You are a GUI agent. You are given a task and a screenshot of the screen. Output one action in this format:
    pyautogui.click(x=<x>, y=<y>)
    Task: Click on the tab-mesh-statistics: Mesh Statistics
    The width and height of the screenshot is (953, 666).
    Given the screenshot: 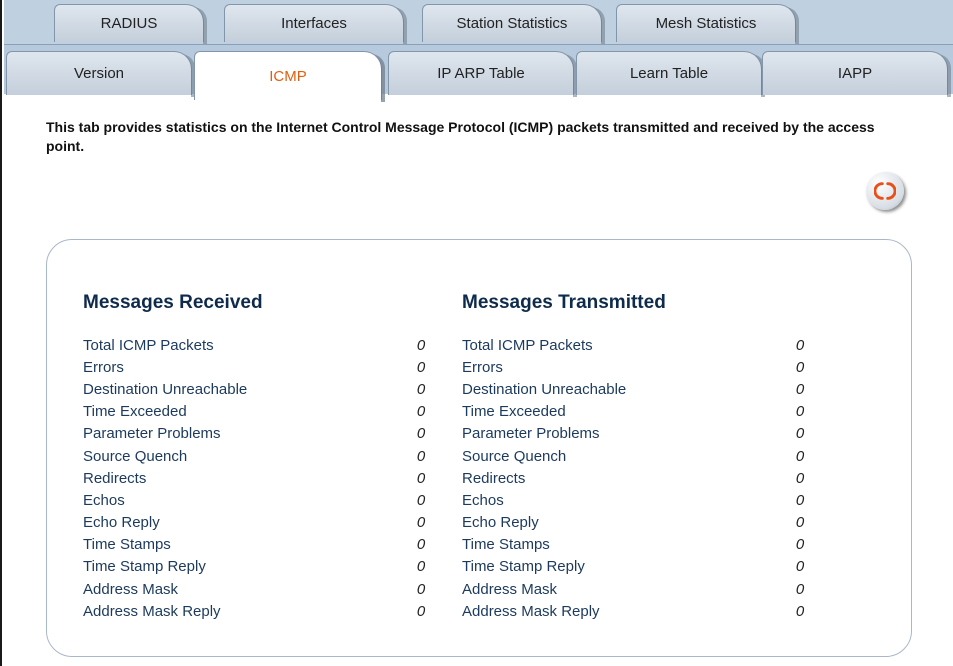 What is the action you would take?
    pyautogui.click(x=707, y=24)
    